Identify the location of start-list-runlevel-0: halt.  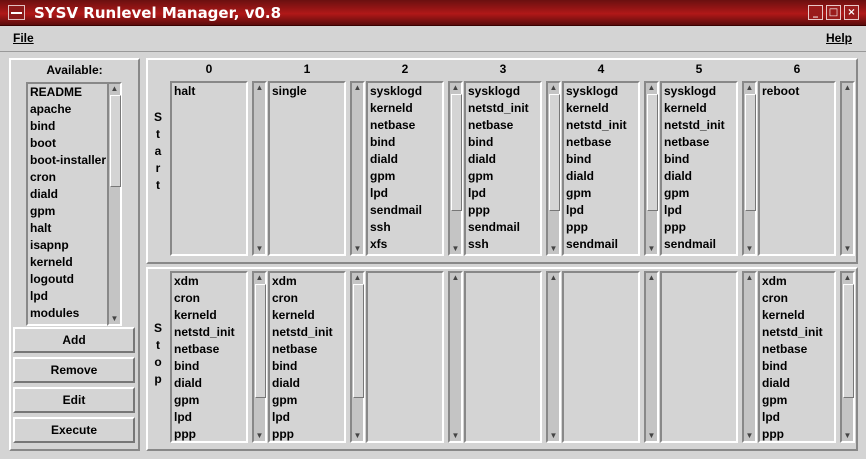
(209, 168).